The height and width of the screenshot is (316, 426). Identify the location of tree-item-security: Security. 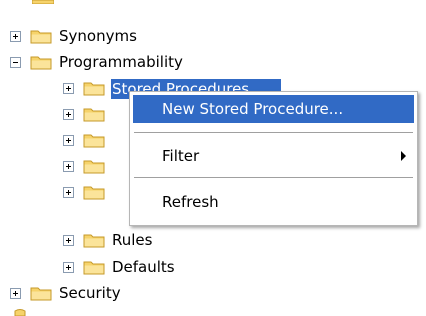
(66, 293).